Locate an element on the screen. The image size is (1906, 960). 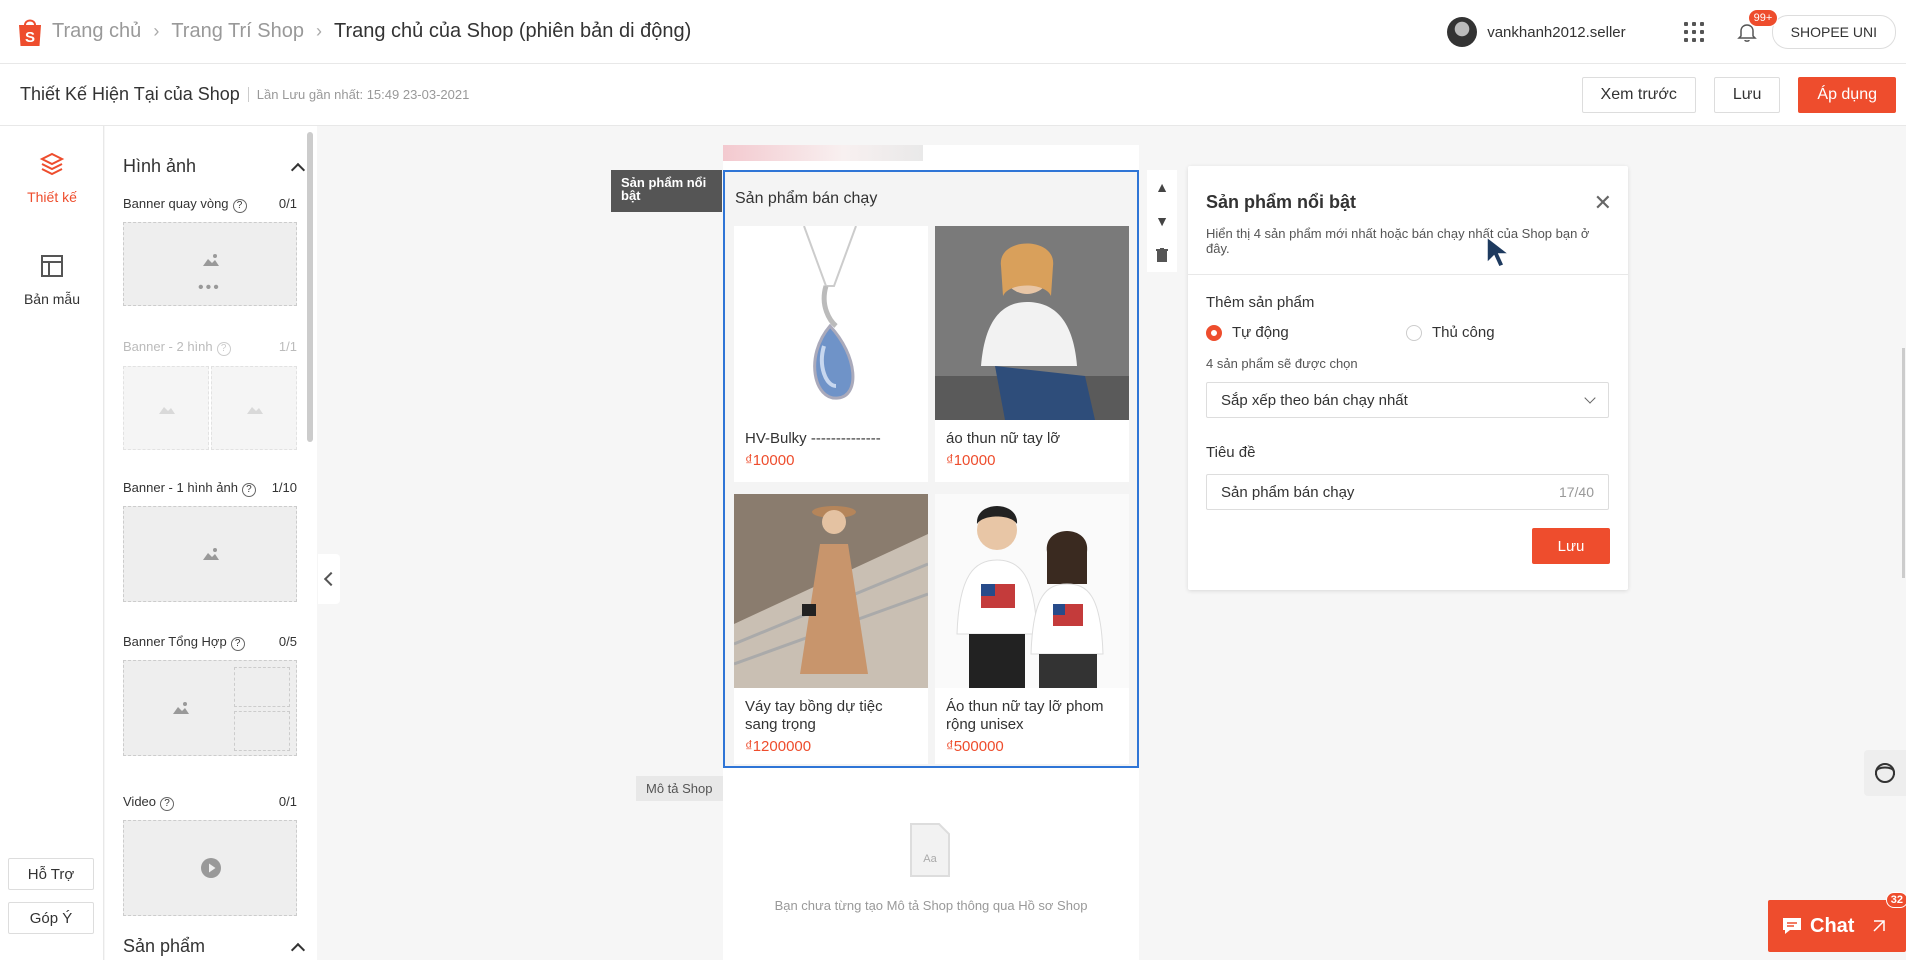
chat-badge: 32 is located at coordinates (1895, 900).